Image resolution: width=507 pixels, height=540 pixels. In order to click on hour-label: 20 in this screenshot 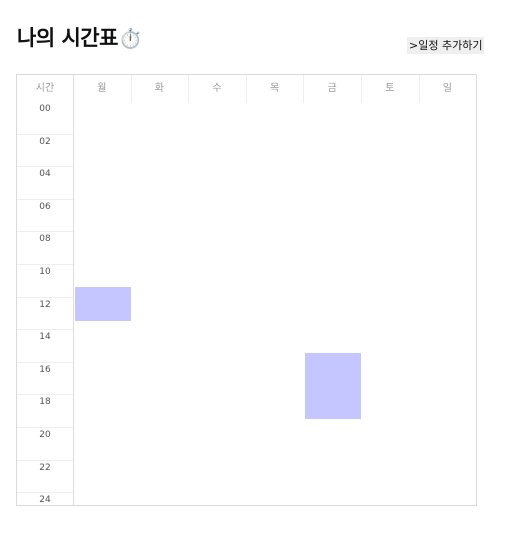, I will do `click(45, 435)`.